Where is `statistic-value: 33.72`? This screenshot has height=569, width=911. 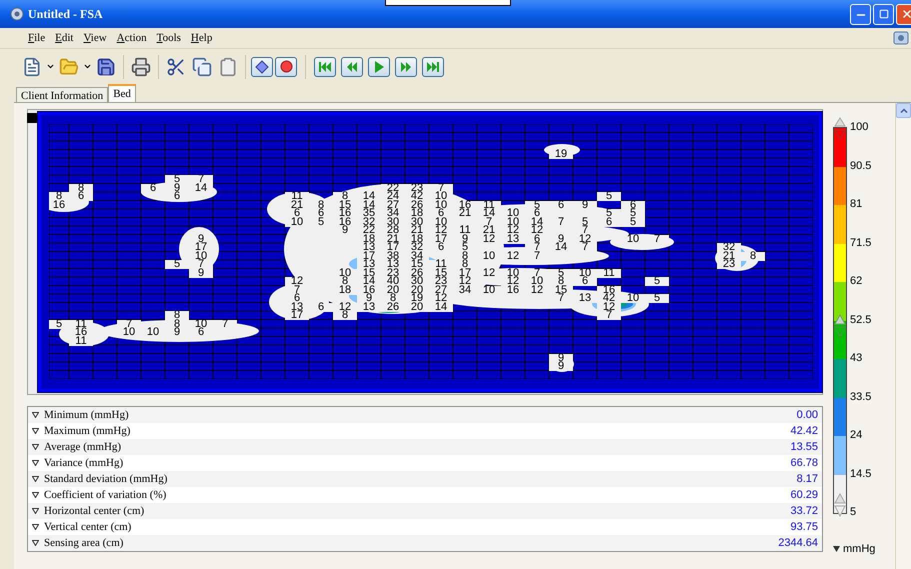
statistic-value: 33.72 is located at coordinates (804, 511).